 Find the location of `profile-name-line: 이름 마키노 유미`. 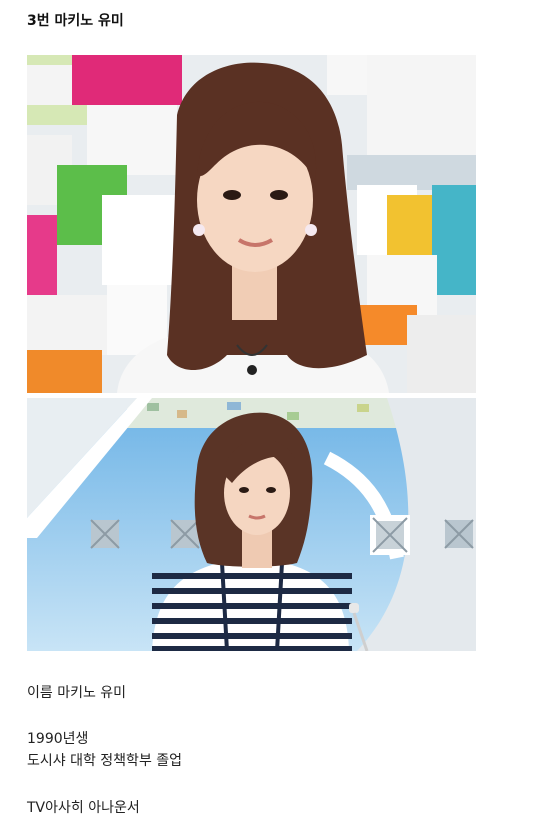

profile-name-line: 이름 마키노 유미 is located at coordinates (77, 693).